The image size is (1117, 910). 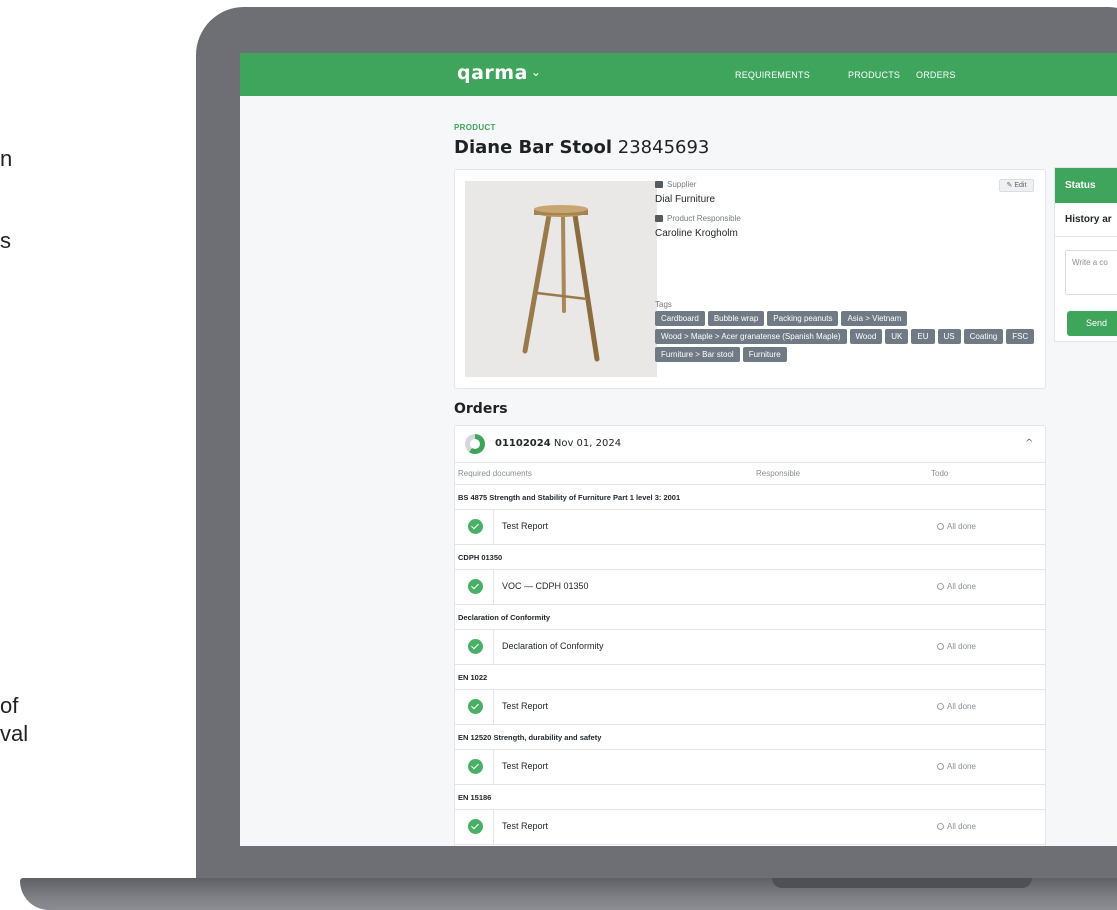 I want to click on qarma-logo: qarma ⌄, so click(x=499, y=73).